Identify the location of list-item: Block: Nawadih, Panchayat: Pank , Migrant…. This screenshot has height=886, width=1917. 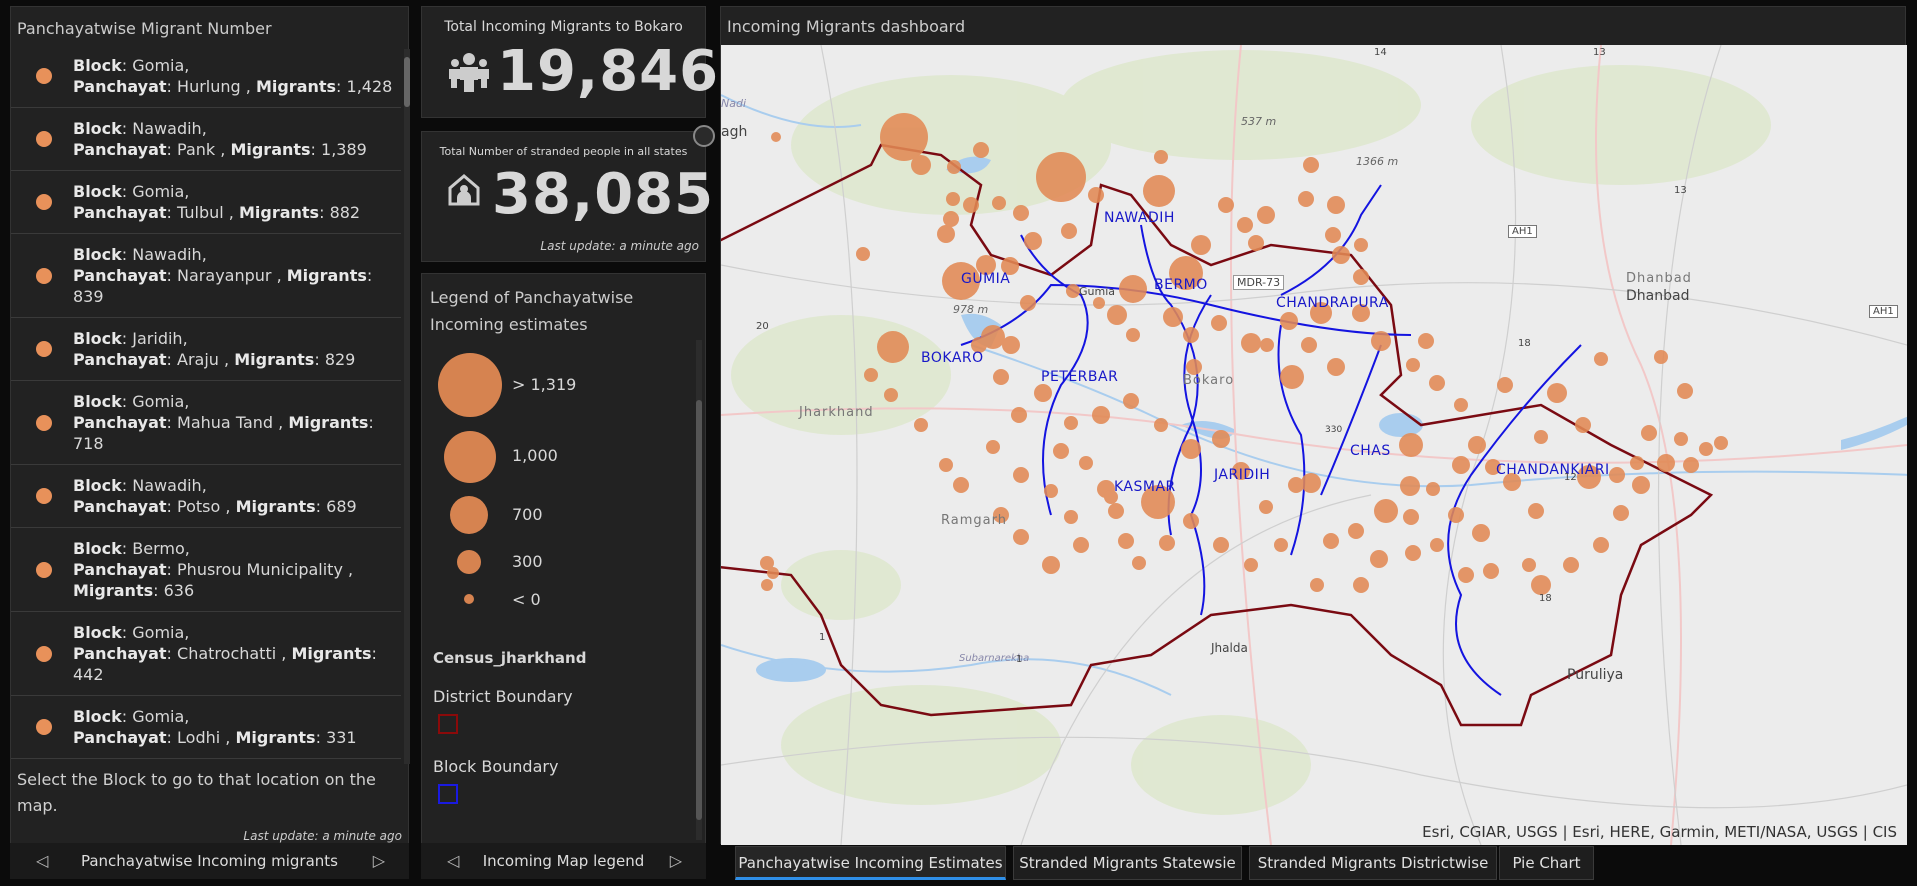
(206, 139).